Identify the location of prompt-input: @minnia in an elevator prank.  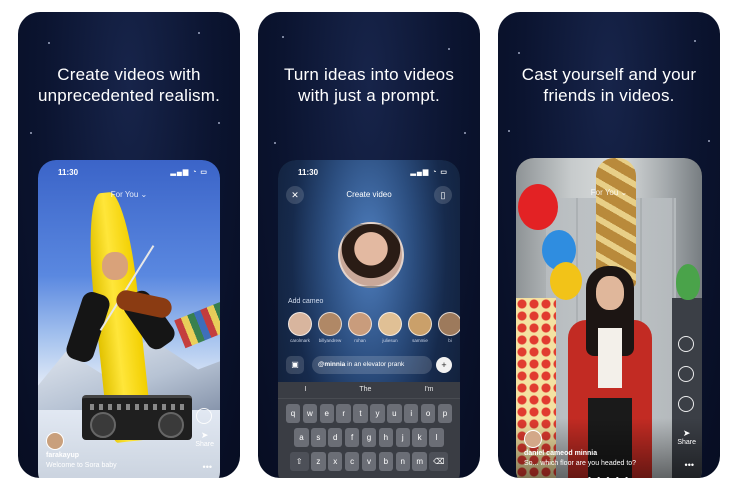
(372, 365).